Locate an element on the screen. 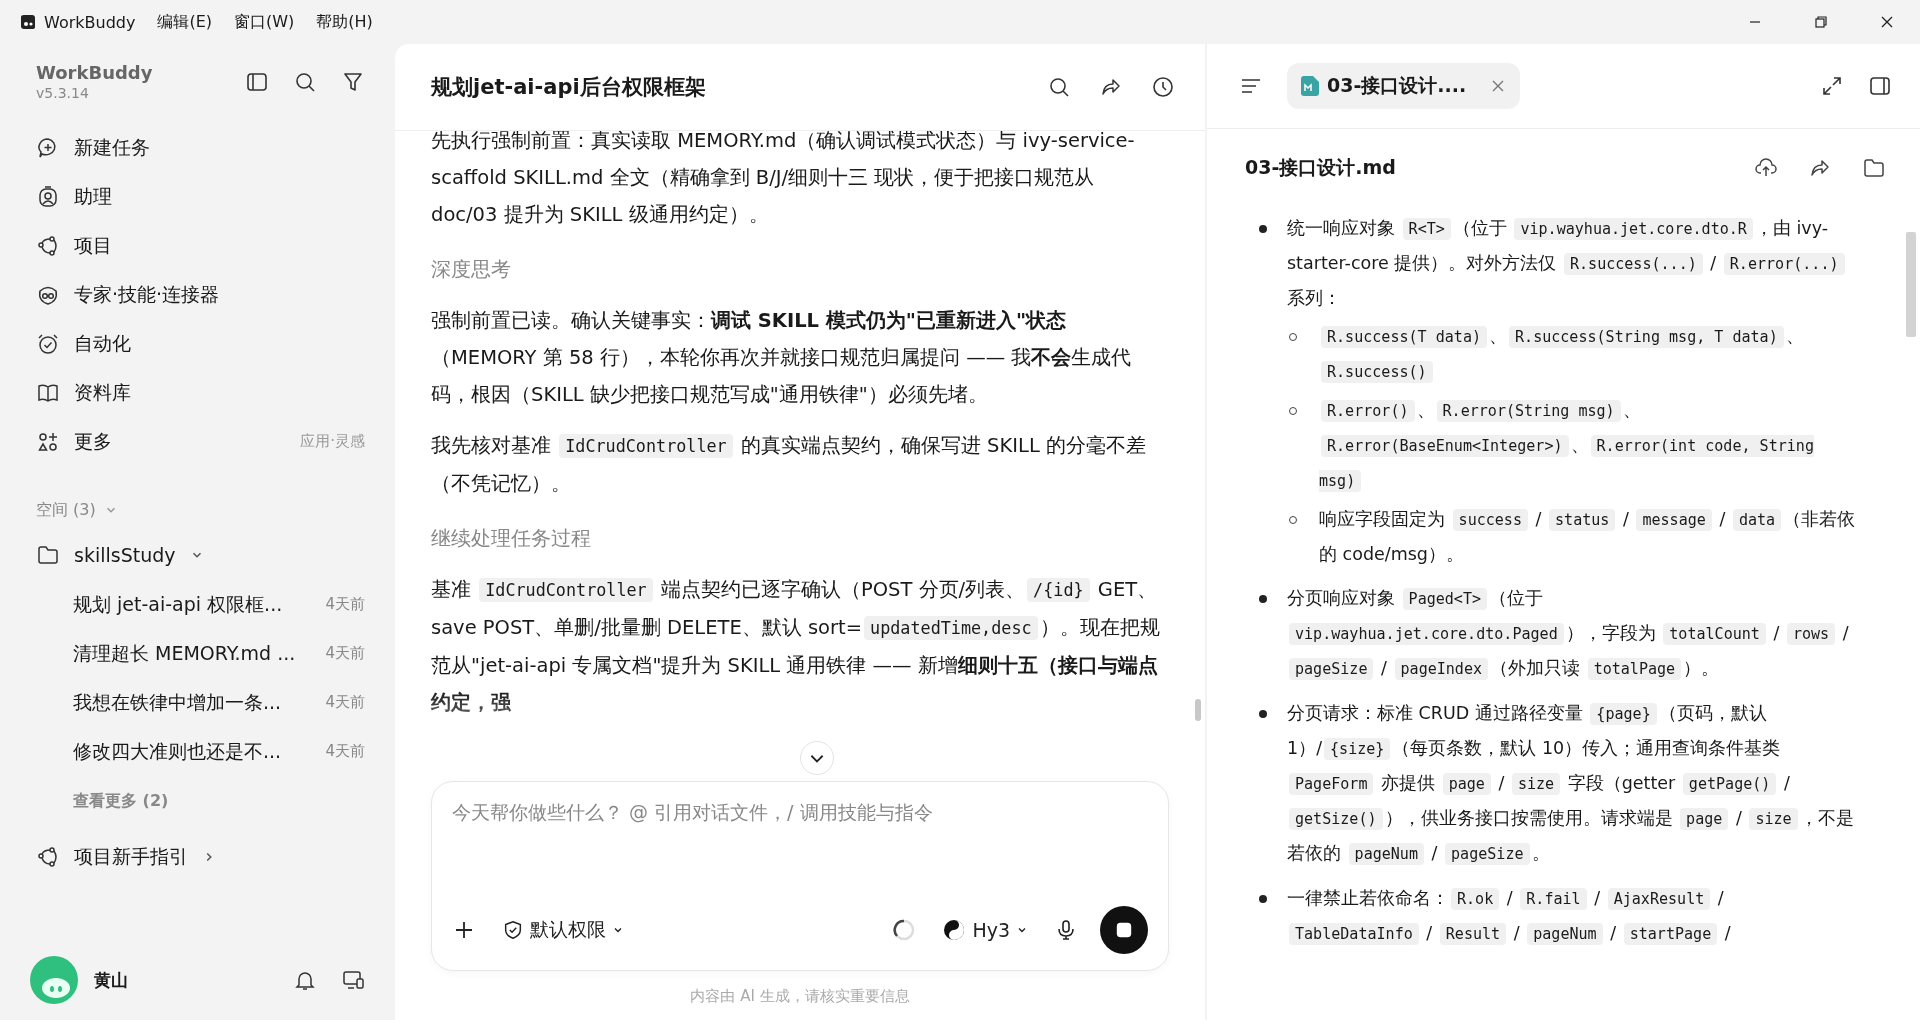 This screenshot has height=1020, width=1920. stop-icon is located at coordinates (1124, 930).